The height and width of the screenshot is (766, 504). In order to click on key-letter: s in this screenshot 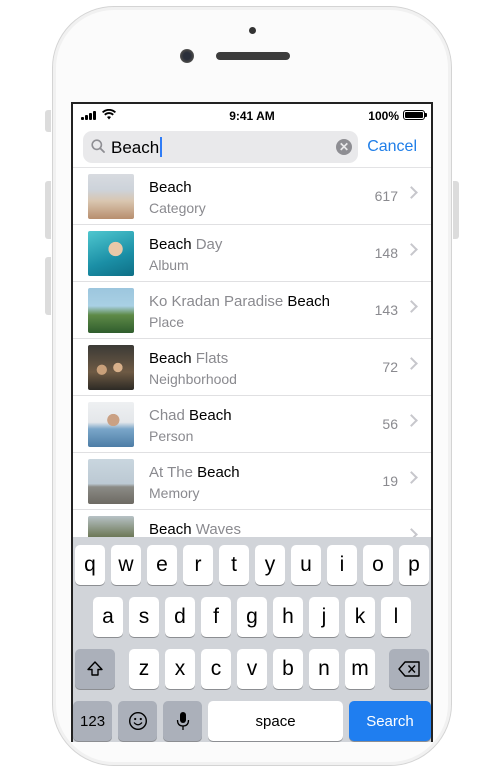, I will do `click(144, 617)`.